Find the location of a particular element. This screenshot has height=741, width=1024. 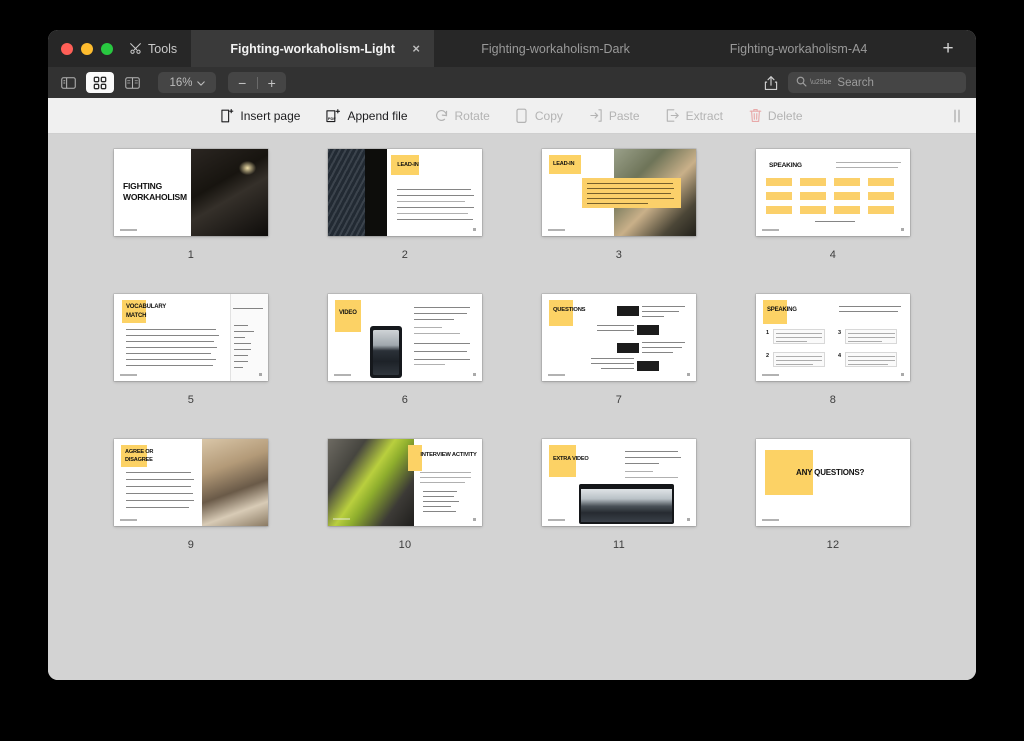

item-number-4: 4 is located at coordinates (839, 356).